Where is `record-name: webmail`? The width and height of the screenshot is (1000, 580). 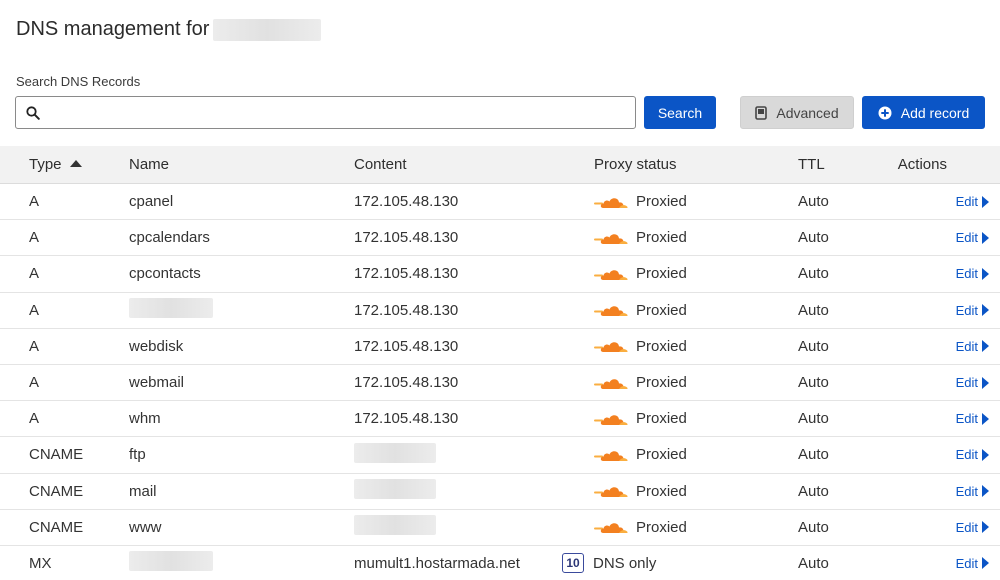 record-name: webmail is located at coordinates (157, 383).